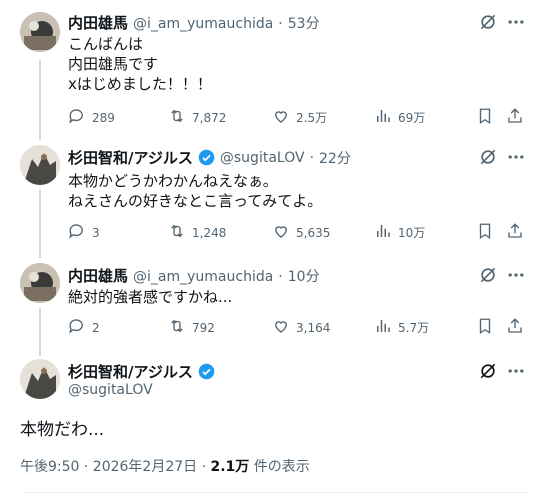 This screenshot has width=549, height=500. Describe the element at coordinates (195, 191) in the screenshot. I see `tweet-text: 本物かどうかわかんねえなぁ。 ねえさんの好きなとこ言ってみてよ。` at that location.